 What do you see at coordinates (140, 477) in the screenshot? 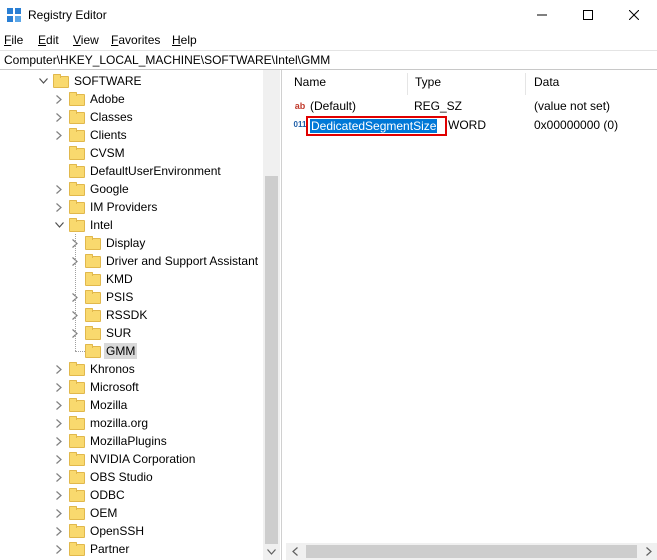
I see `tree-item-obs-studio: OBS Studio` at bounding box center [140, 477].